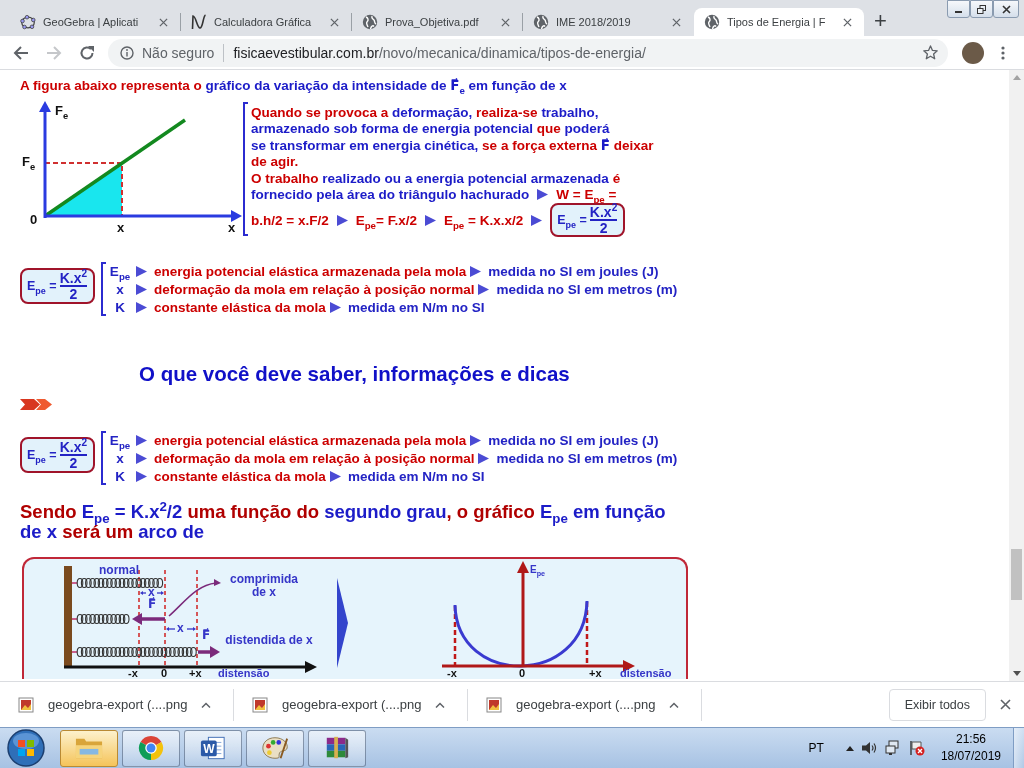 Image resolution: width=1024 pixels, height=768 pixels. Describe the element at coordinates (26, 748) in the screenshot. I see `start-orb-icon` at that location.